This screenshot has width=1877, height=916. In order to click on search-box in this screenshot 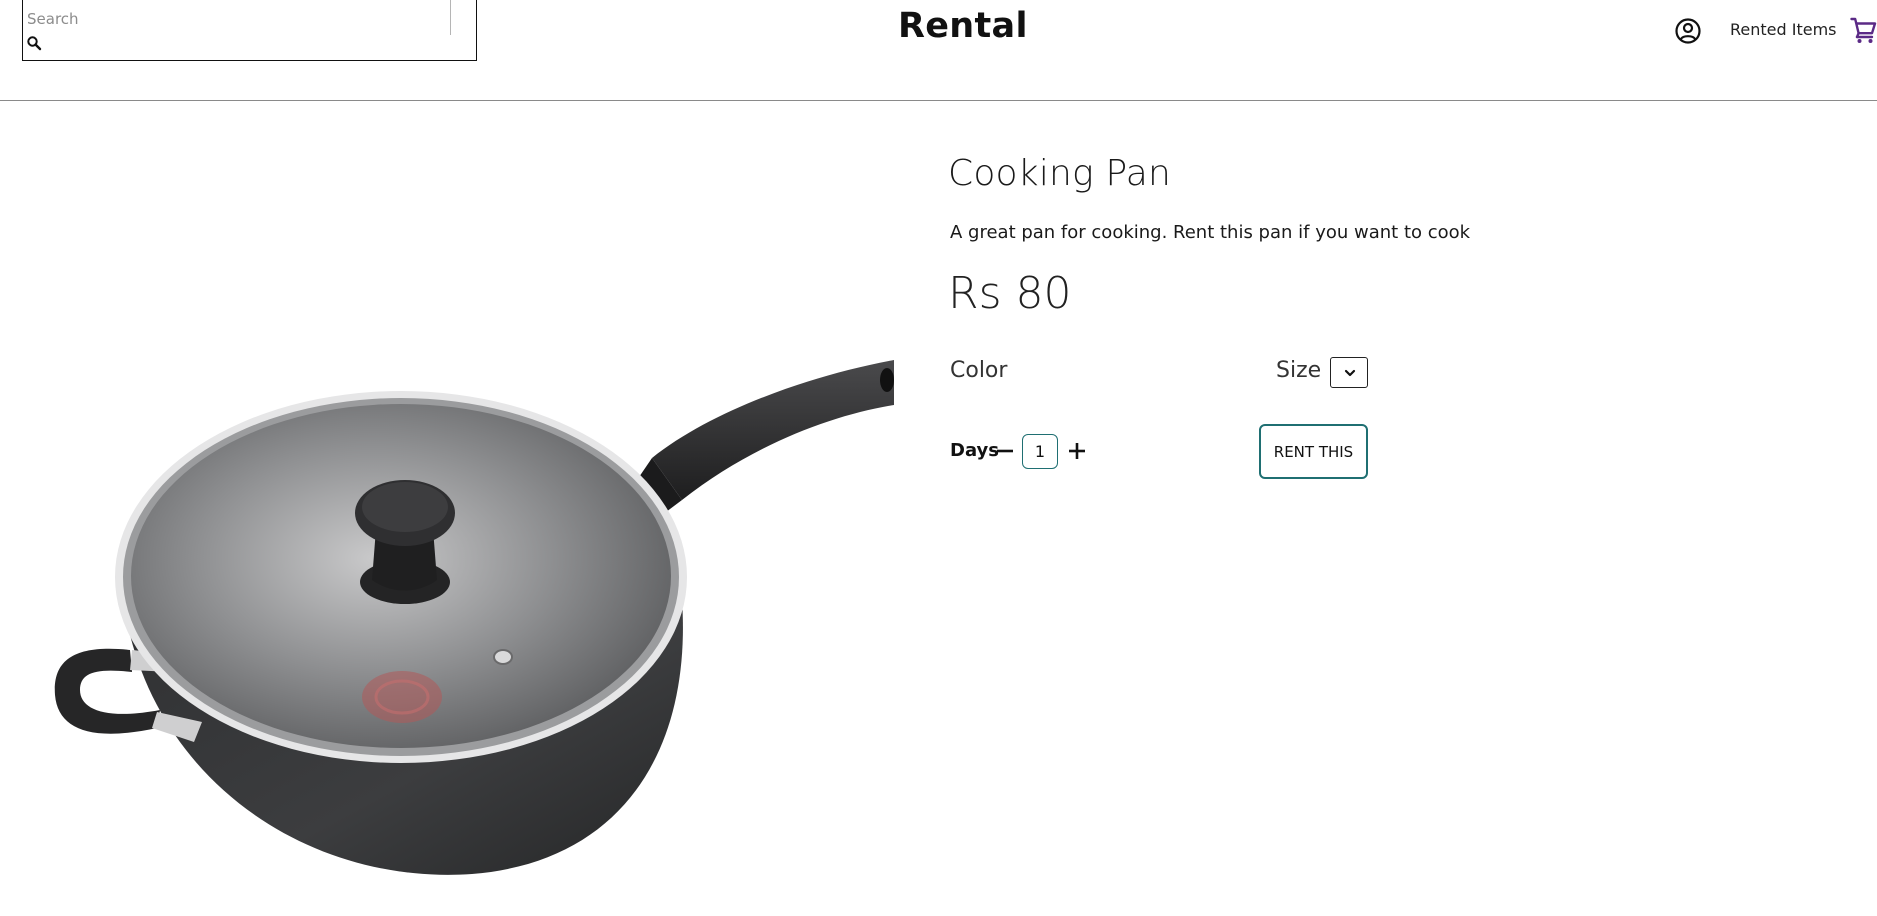, I will do `click(249, 30)`.